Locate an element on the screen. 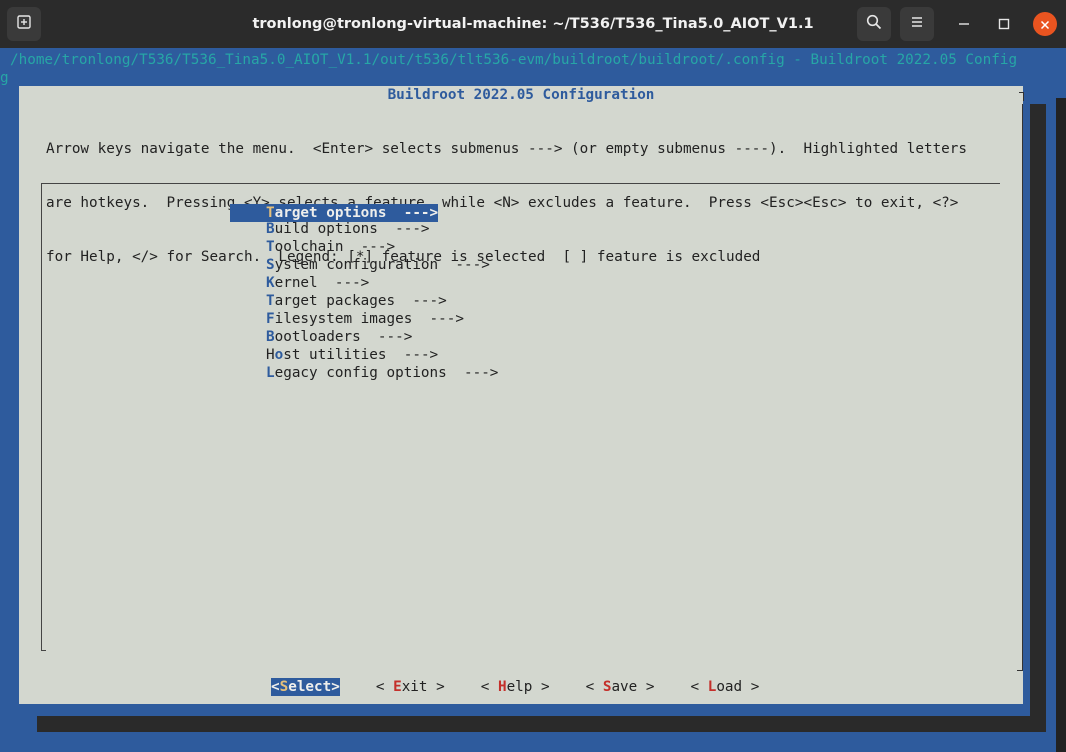 This screenshot has height=752, width=1066. dialog-button: < Save > is located at coordinates (620, 687).